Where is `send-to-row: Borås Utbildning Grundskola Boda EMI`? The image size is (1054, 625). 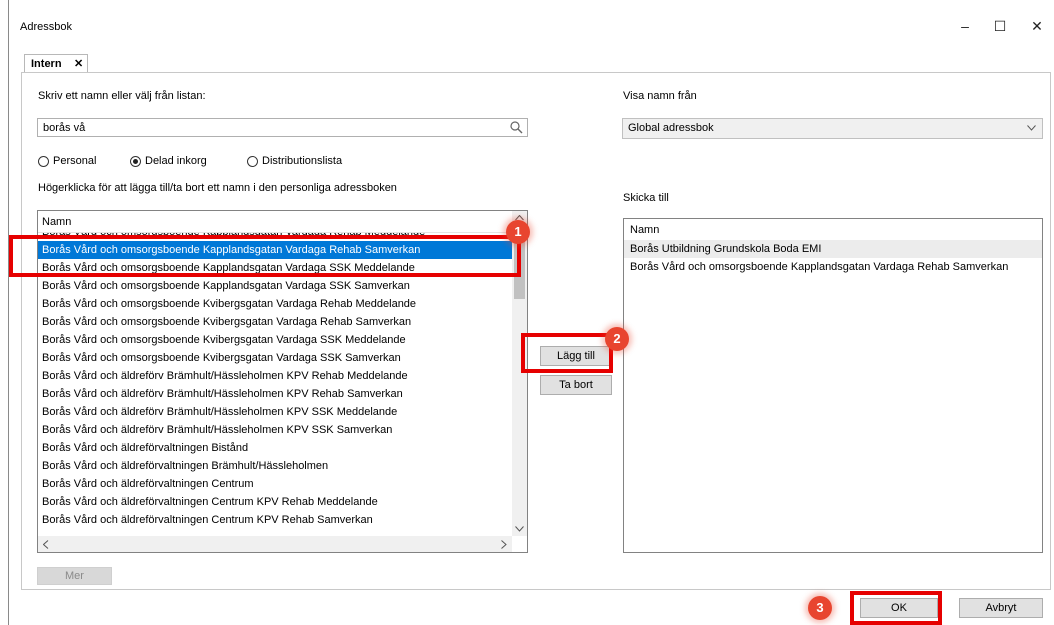 send-to-row: Borås Utbildning Grundskola Boda EMI is located at coordinates (833, 249).